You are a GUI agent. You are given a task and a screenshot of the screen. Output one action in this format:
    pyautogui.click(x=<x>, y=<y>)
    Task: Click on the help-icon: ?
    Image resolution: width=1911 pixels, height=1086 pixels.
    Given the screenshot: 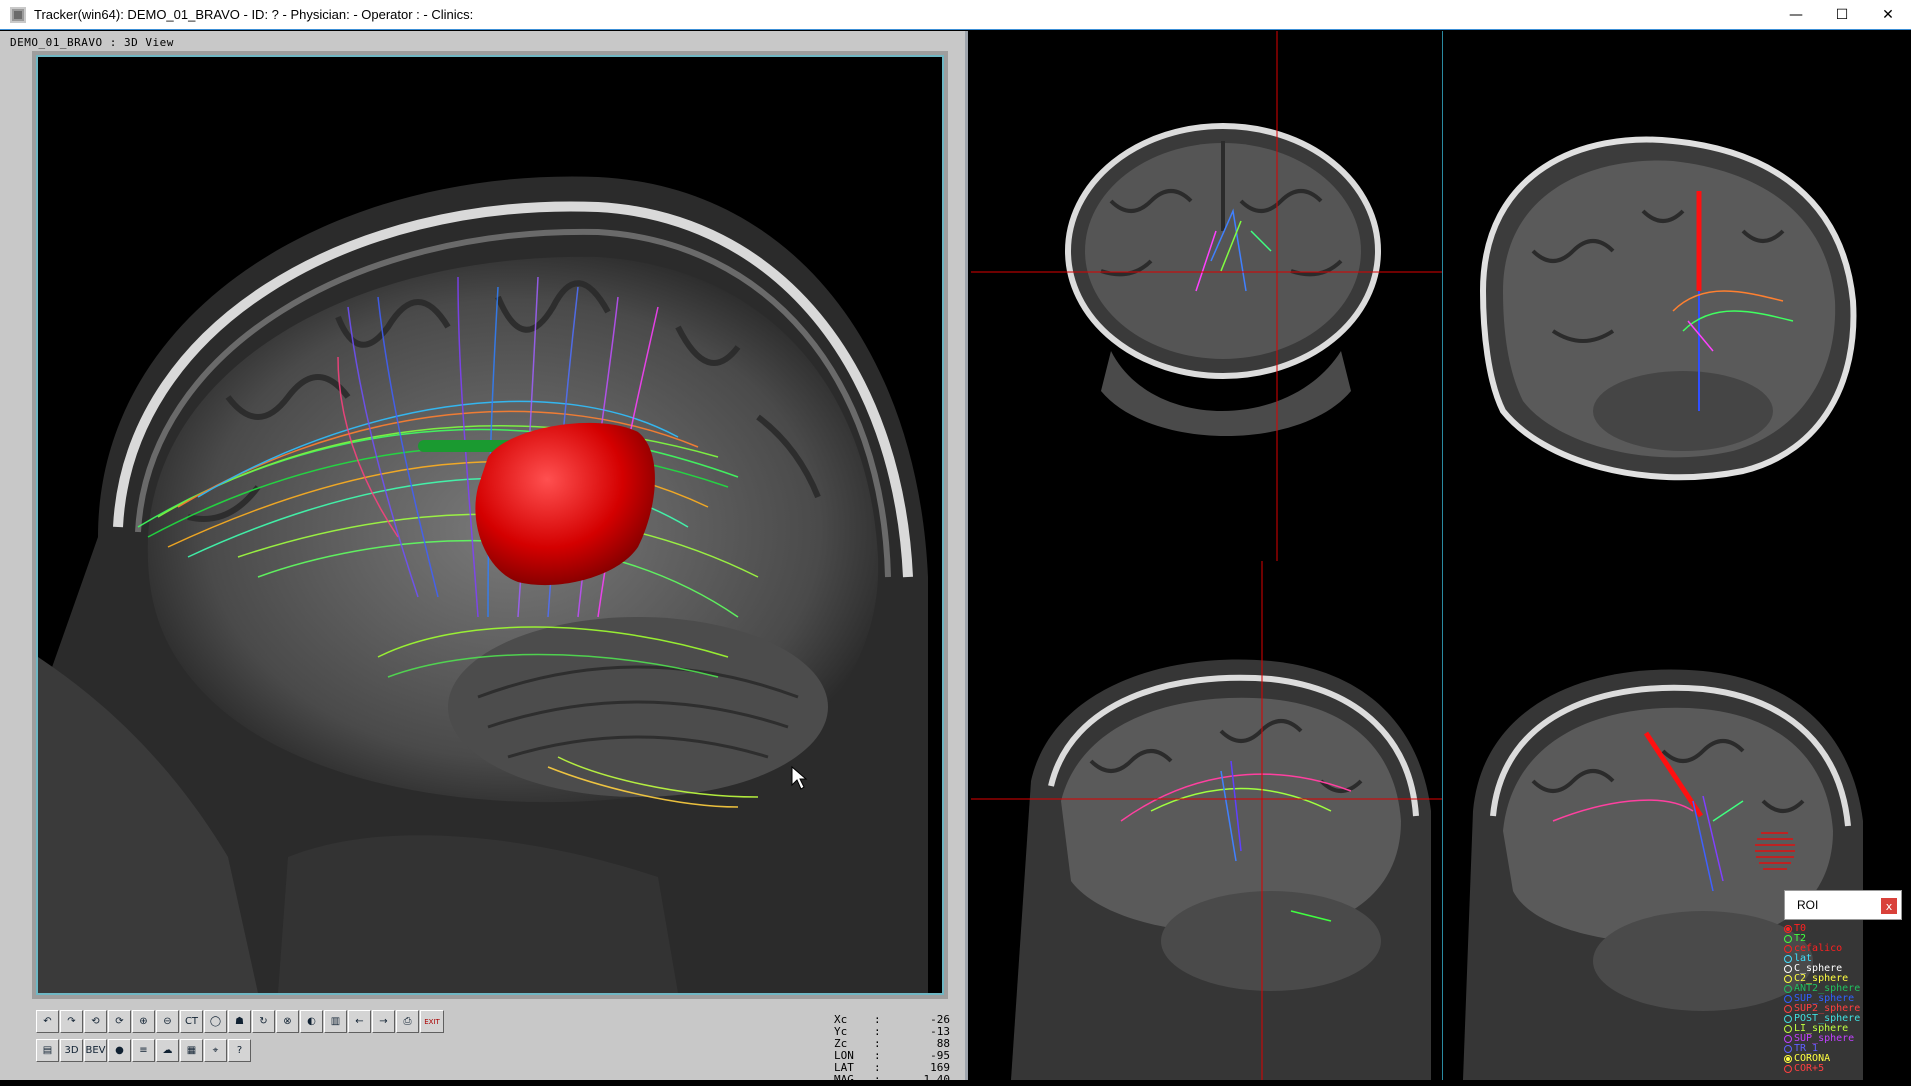 What is the action you would take?
    pyautogui.click(x=239, y=1050)
    